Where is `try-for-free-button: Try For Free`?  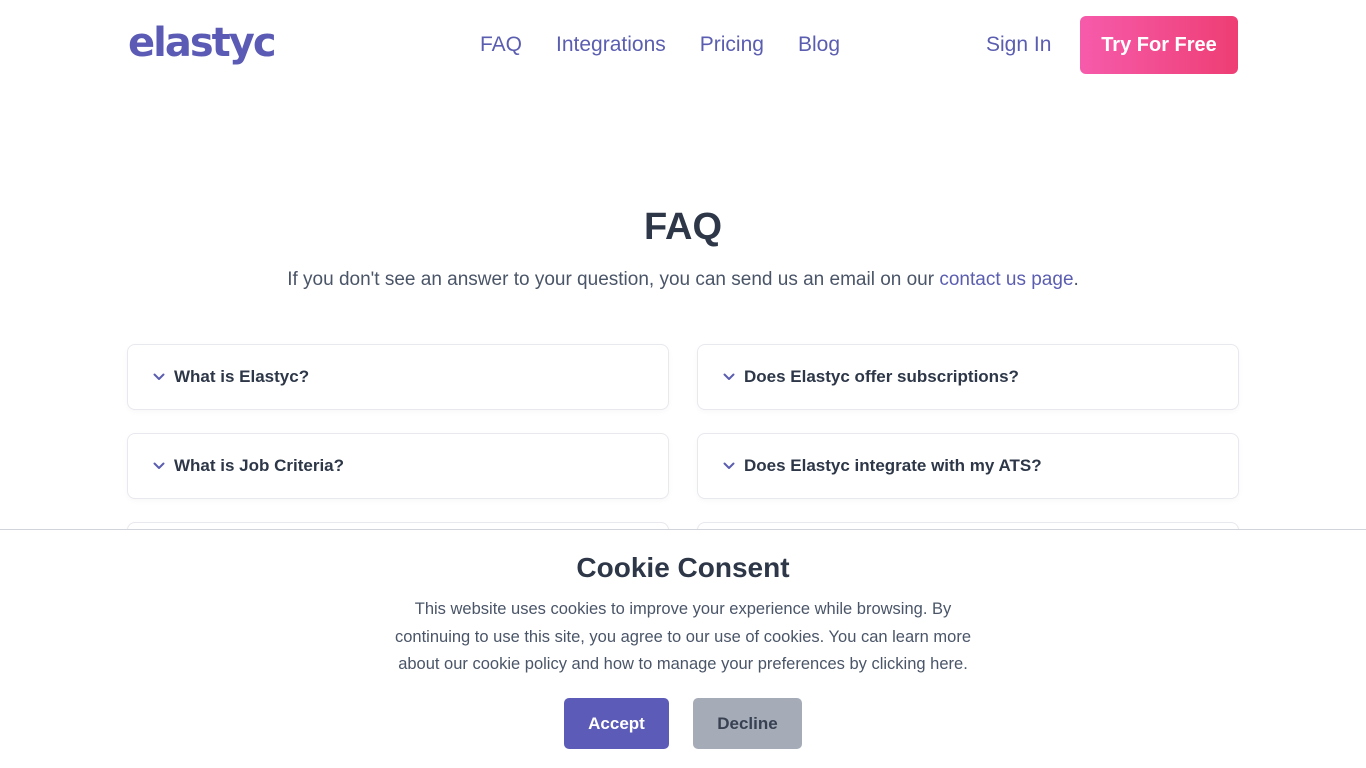 try-for-free-button: Try For Free is located at coordinates (1159, 45).